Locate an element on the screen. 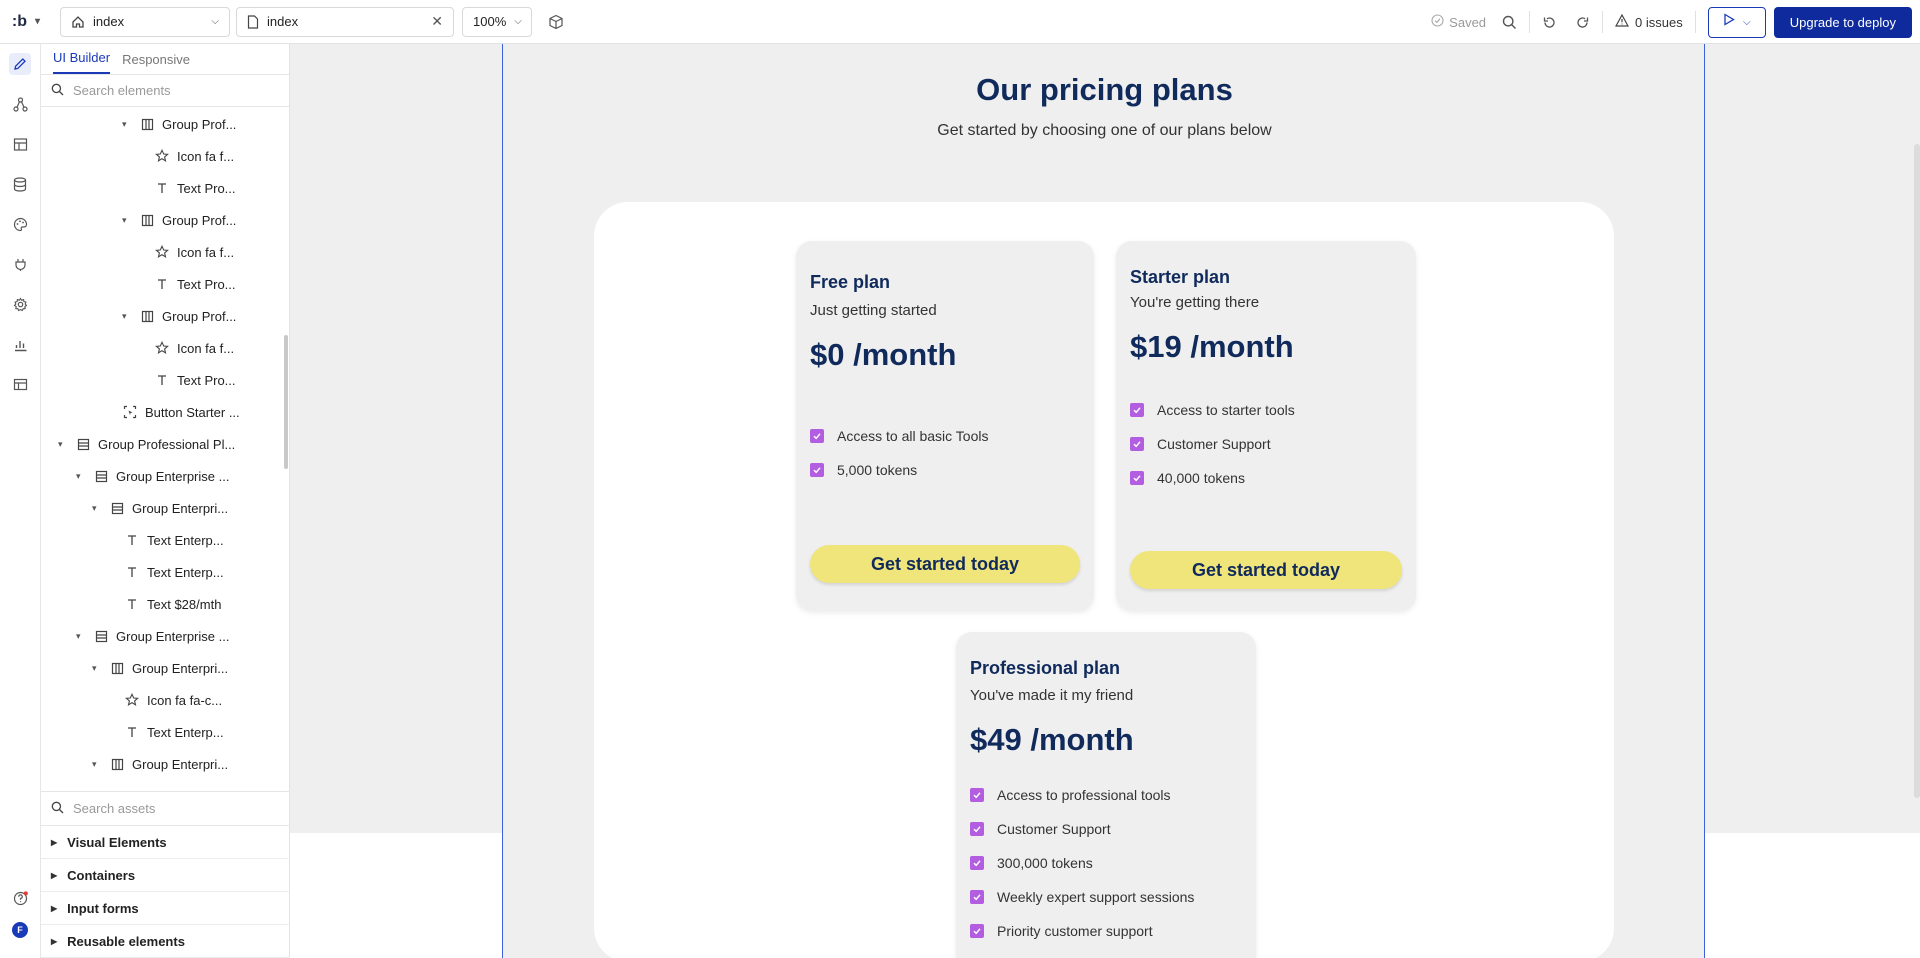  plan-name: Free plan is located at coordinates (945, 282).